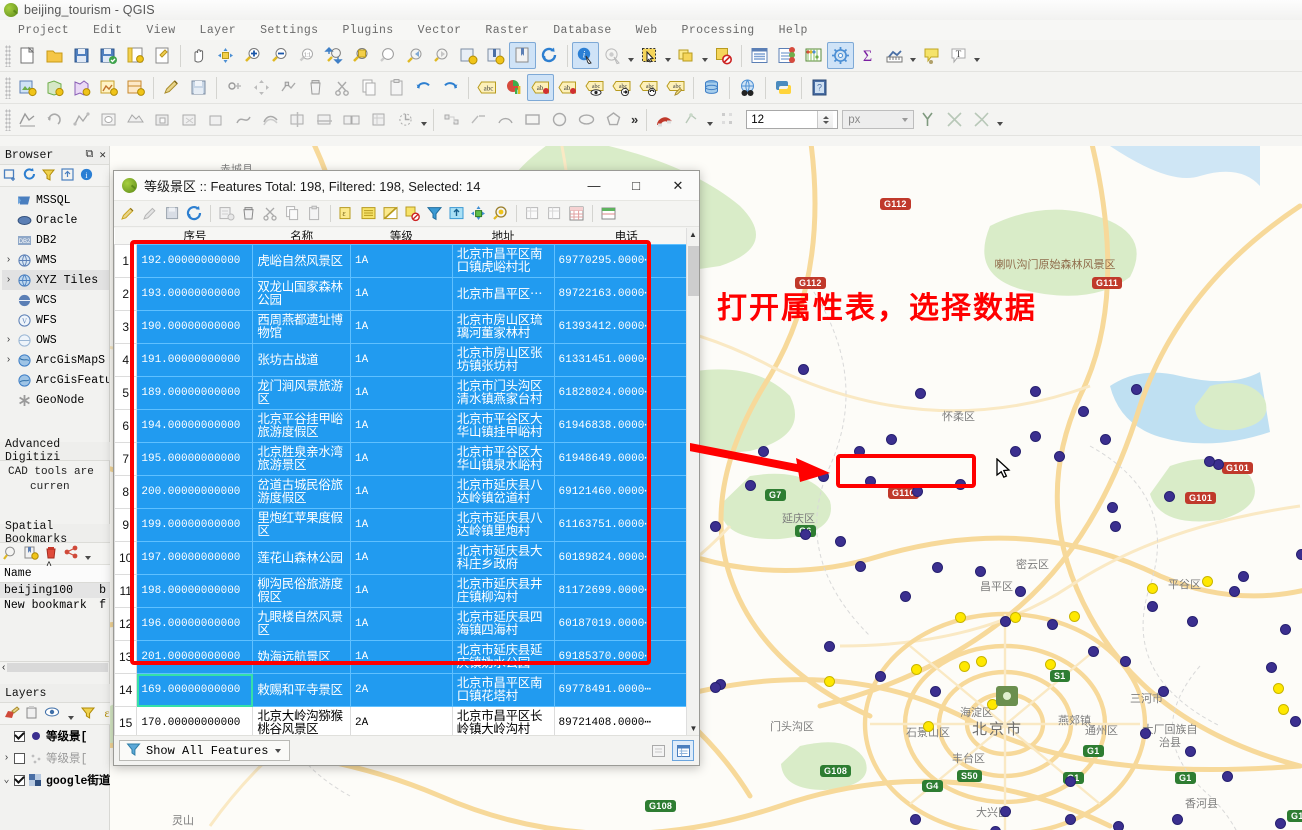 The height and width of the screenshot is (830, 1302). Describe the element at coordinates (252, 55) in the screenshot. I see `zoom-in-button` at that location.